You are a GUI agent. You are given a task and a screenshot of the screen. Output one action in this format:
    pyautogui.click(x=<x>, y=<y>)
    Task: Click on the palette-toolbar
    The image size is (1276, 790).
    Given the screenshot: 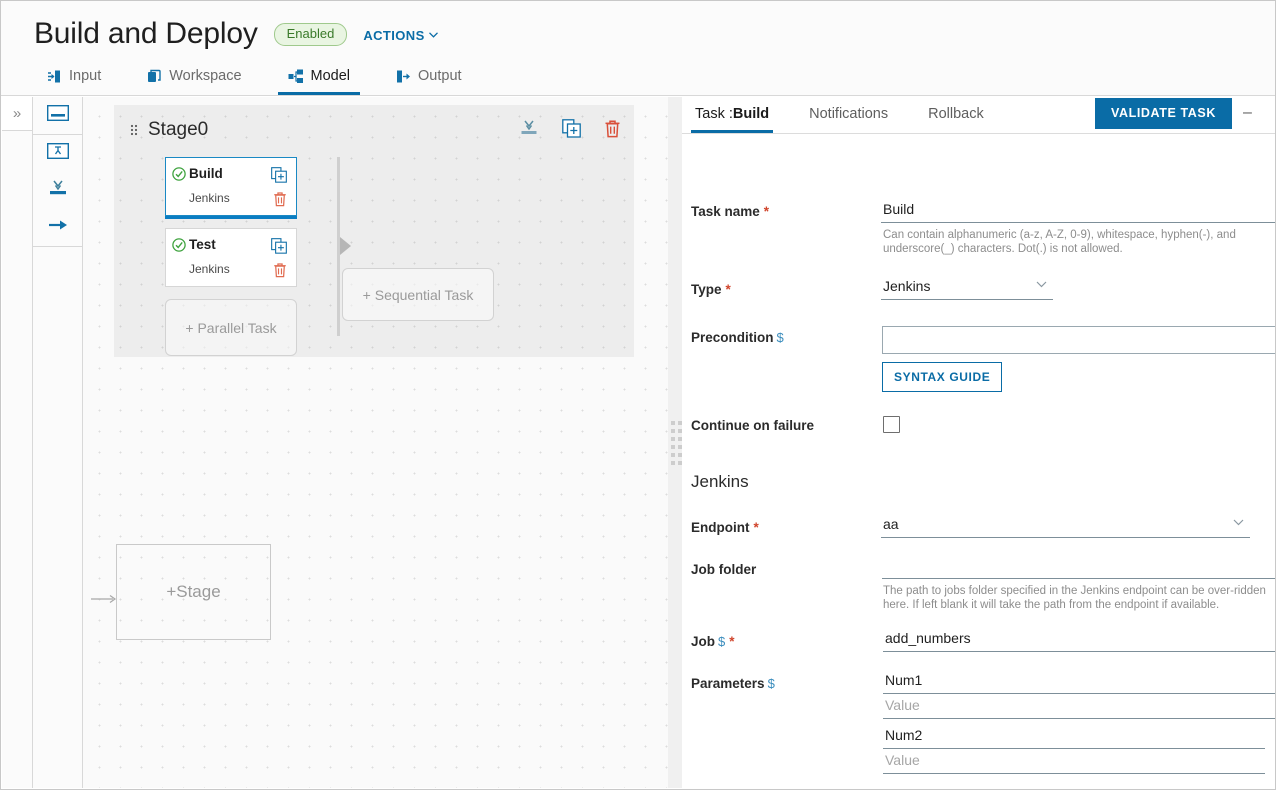 What is the action you would take?
    pyautogui.click(x=58, y=442)
    